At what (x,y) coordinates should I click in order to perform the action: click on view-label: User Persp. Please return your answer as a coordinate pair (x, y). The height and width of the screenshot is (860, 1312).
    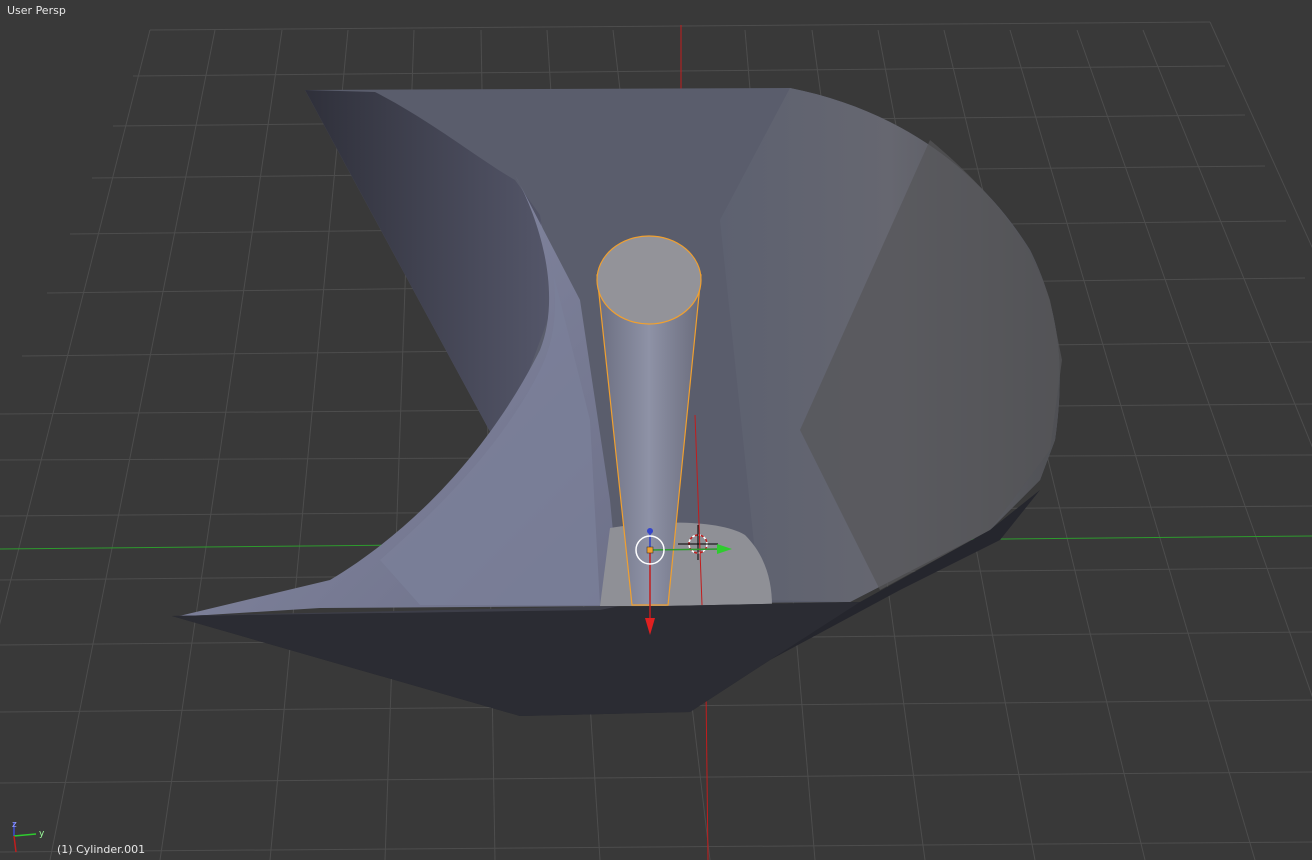
    Looking at the image, I should click on (36, 10).